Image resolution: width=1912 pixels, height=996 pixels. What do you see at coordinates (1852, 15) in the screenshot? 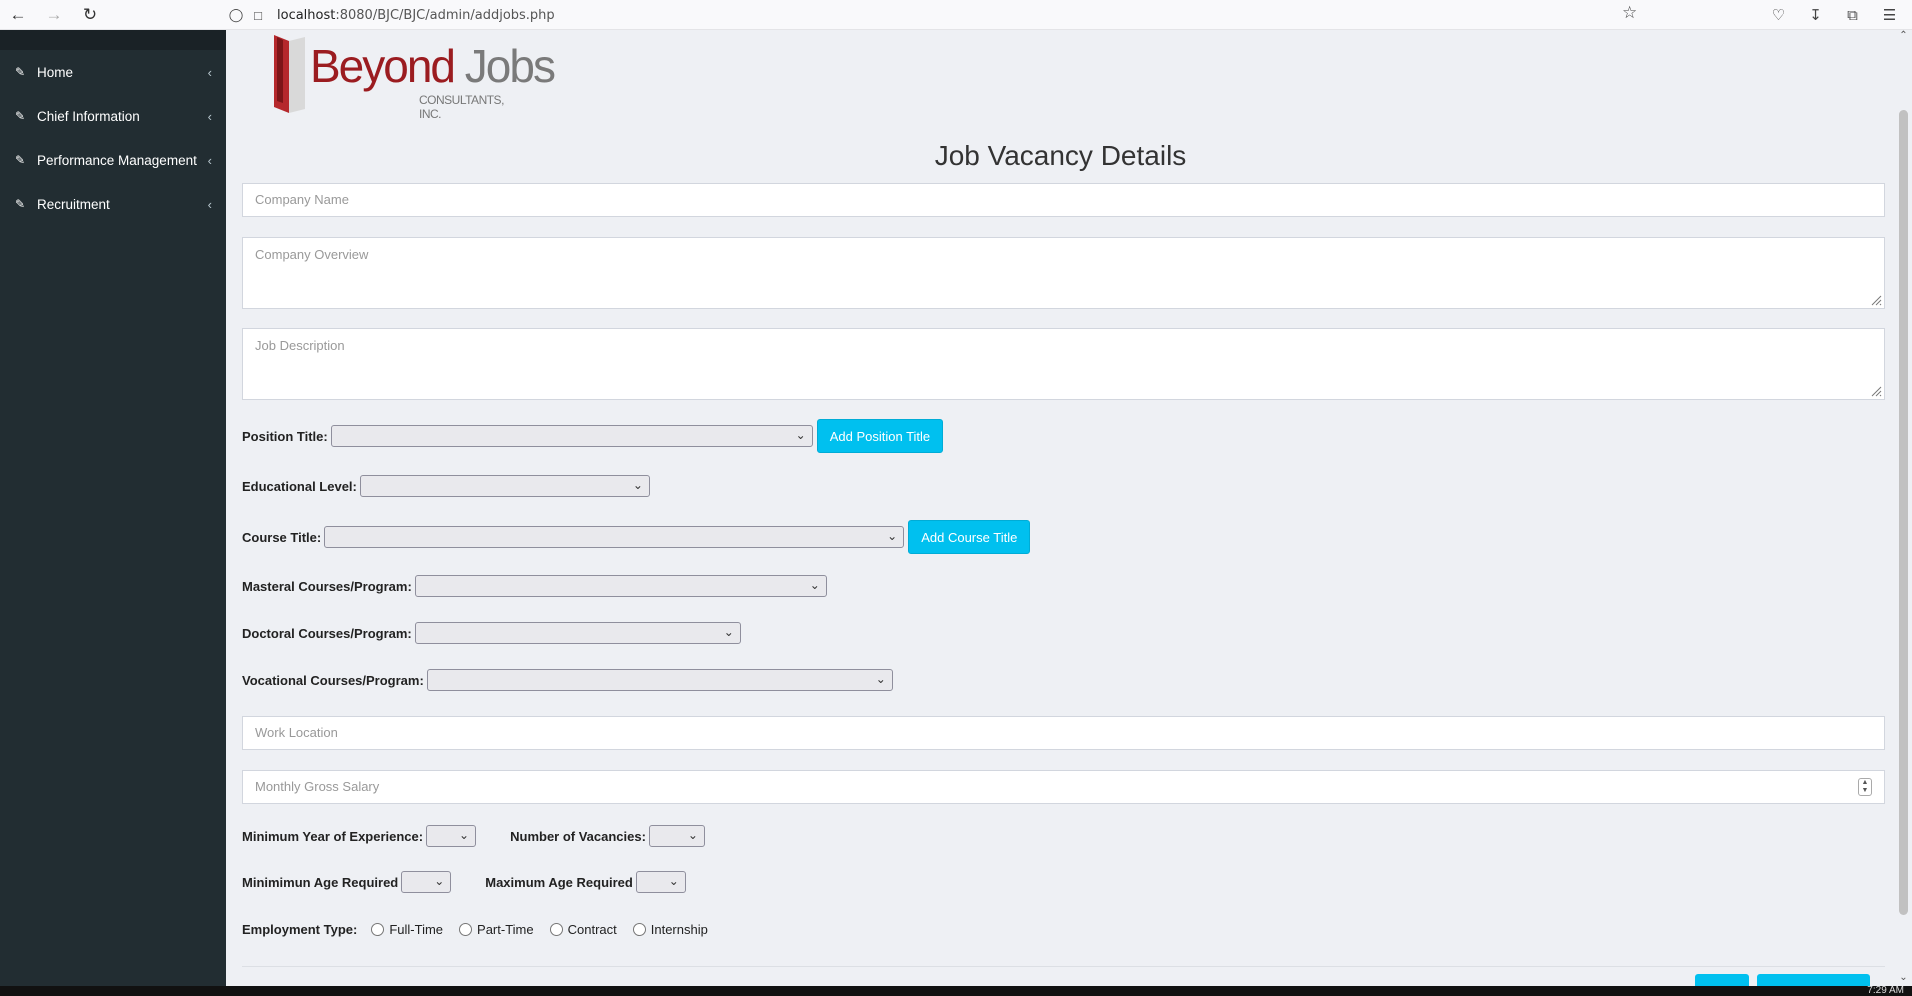
I see `extensions-icon: ⧉` at bounding box center [1852, 15].